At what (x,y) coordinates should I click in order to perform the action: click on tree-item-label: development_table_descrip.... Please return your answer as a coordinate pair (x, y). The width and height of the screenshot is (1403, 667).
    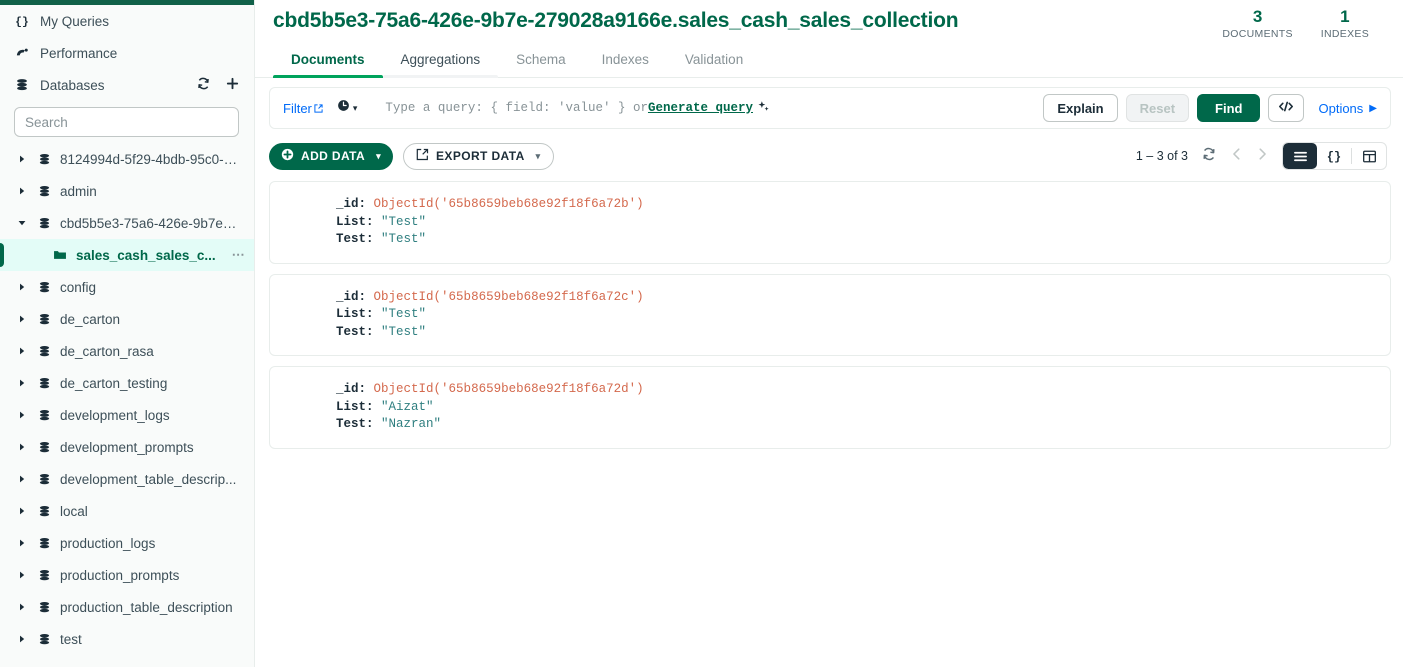
    Looking at the image, I should click on (148, 479).